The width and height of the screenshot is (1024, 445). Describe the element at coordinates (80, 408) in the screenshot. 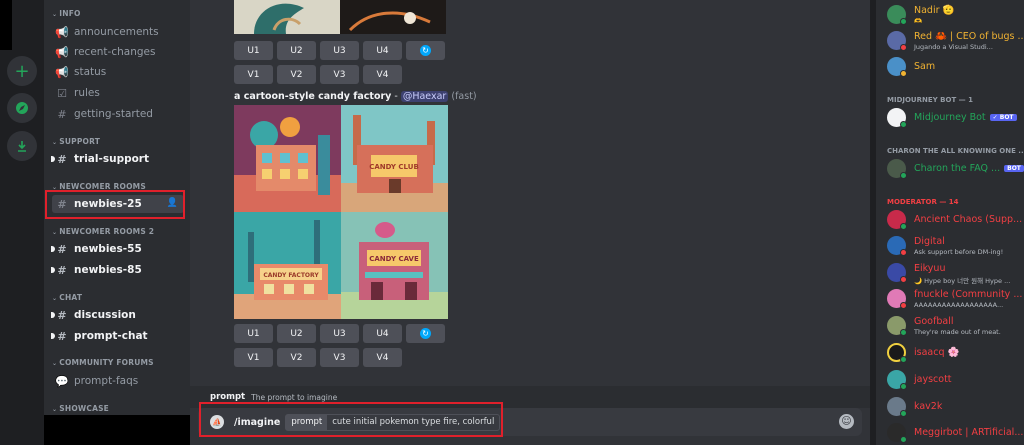

I see `category-showcase: ⌄ SHOWCASE` at that location.